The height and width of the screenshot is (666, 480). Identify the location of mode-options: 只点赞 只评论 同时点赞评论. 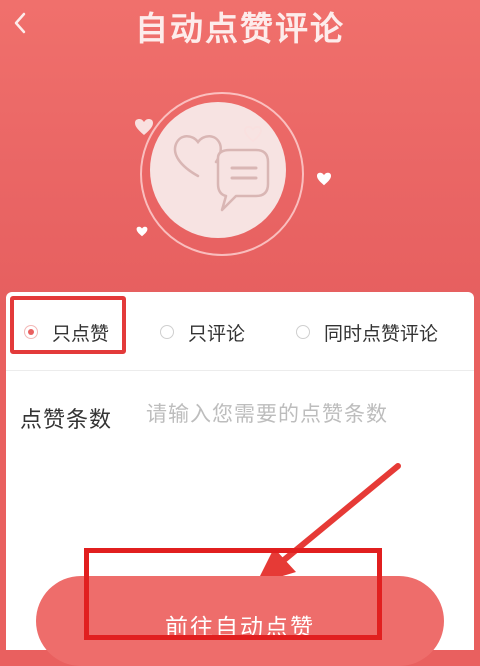
(240, 331).